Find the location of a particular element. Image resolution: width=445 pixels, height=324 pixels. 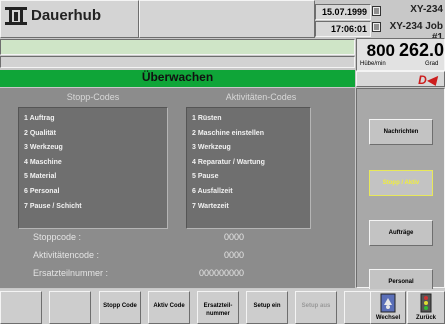

list-item: 5 Material is located at coordinates (40, 177).